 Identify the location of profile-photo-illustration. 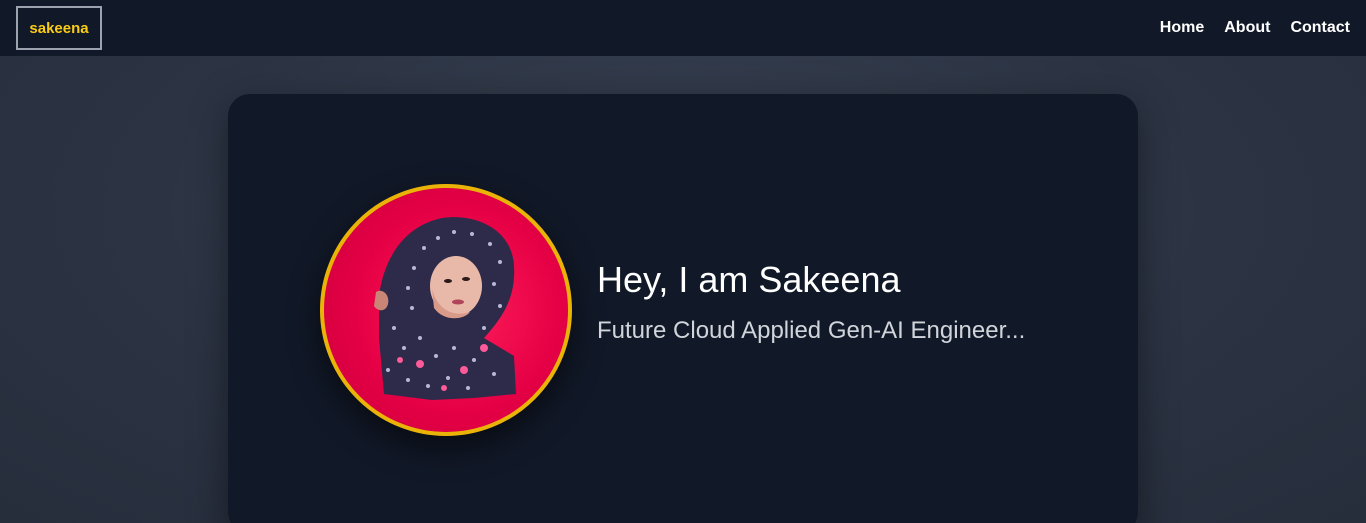
(445, 308).